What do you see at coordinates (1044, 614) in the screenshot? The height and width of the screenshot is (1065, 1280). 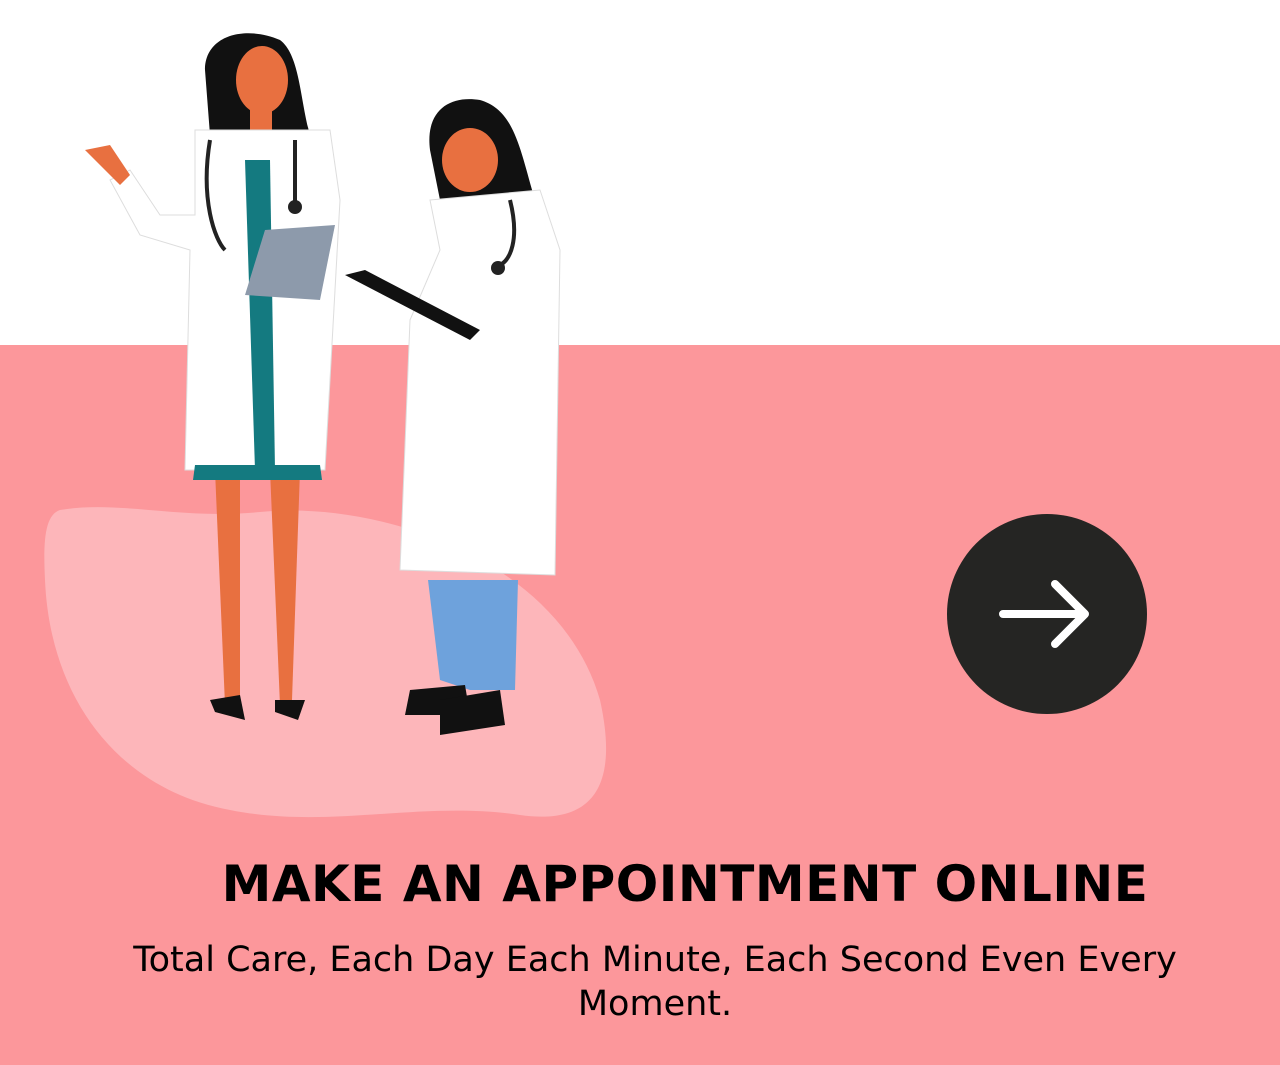 I see `arrow-right-icon` at bounding box center [1044, 614].